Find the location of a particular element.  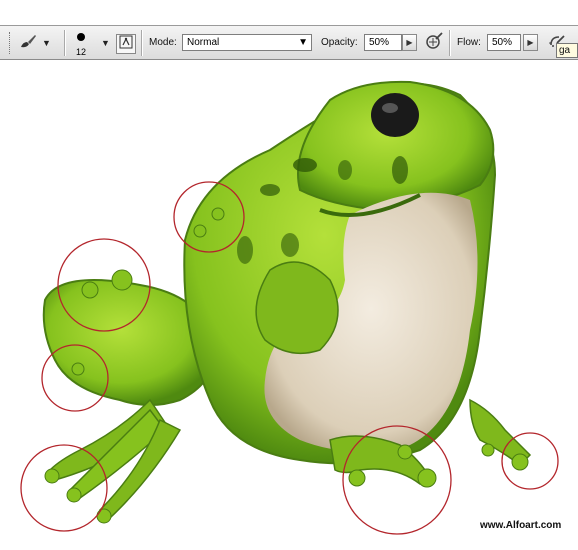

tool-preset-picker: ▼ is located at coordinates (34, 43).